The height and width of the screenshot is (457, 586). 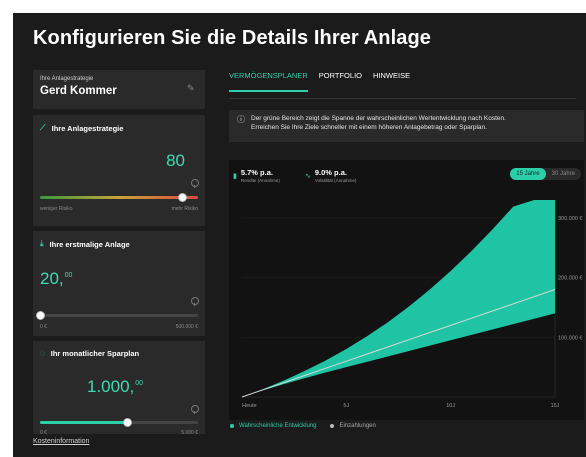 I want to click on initial-value-amount: 20,, so click(x=52, y=278).